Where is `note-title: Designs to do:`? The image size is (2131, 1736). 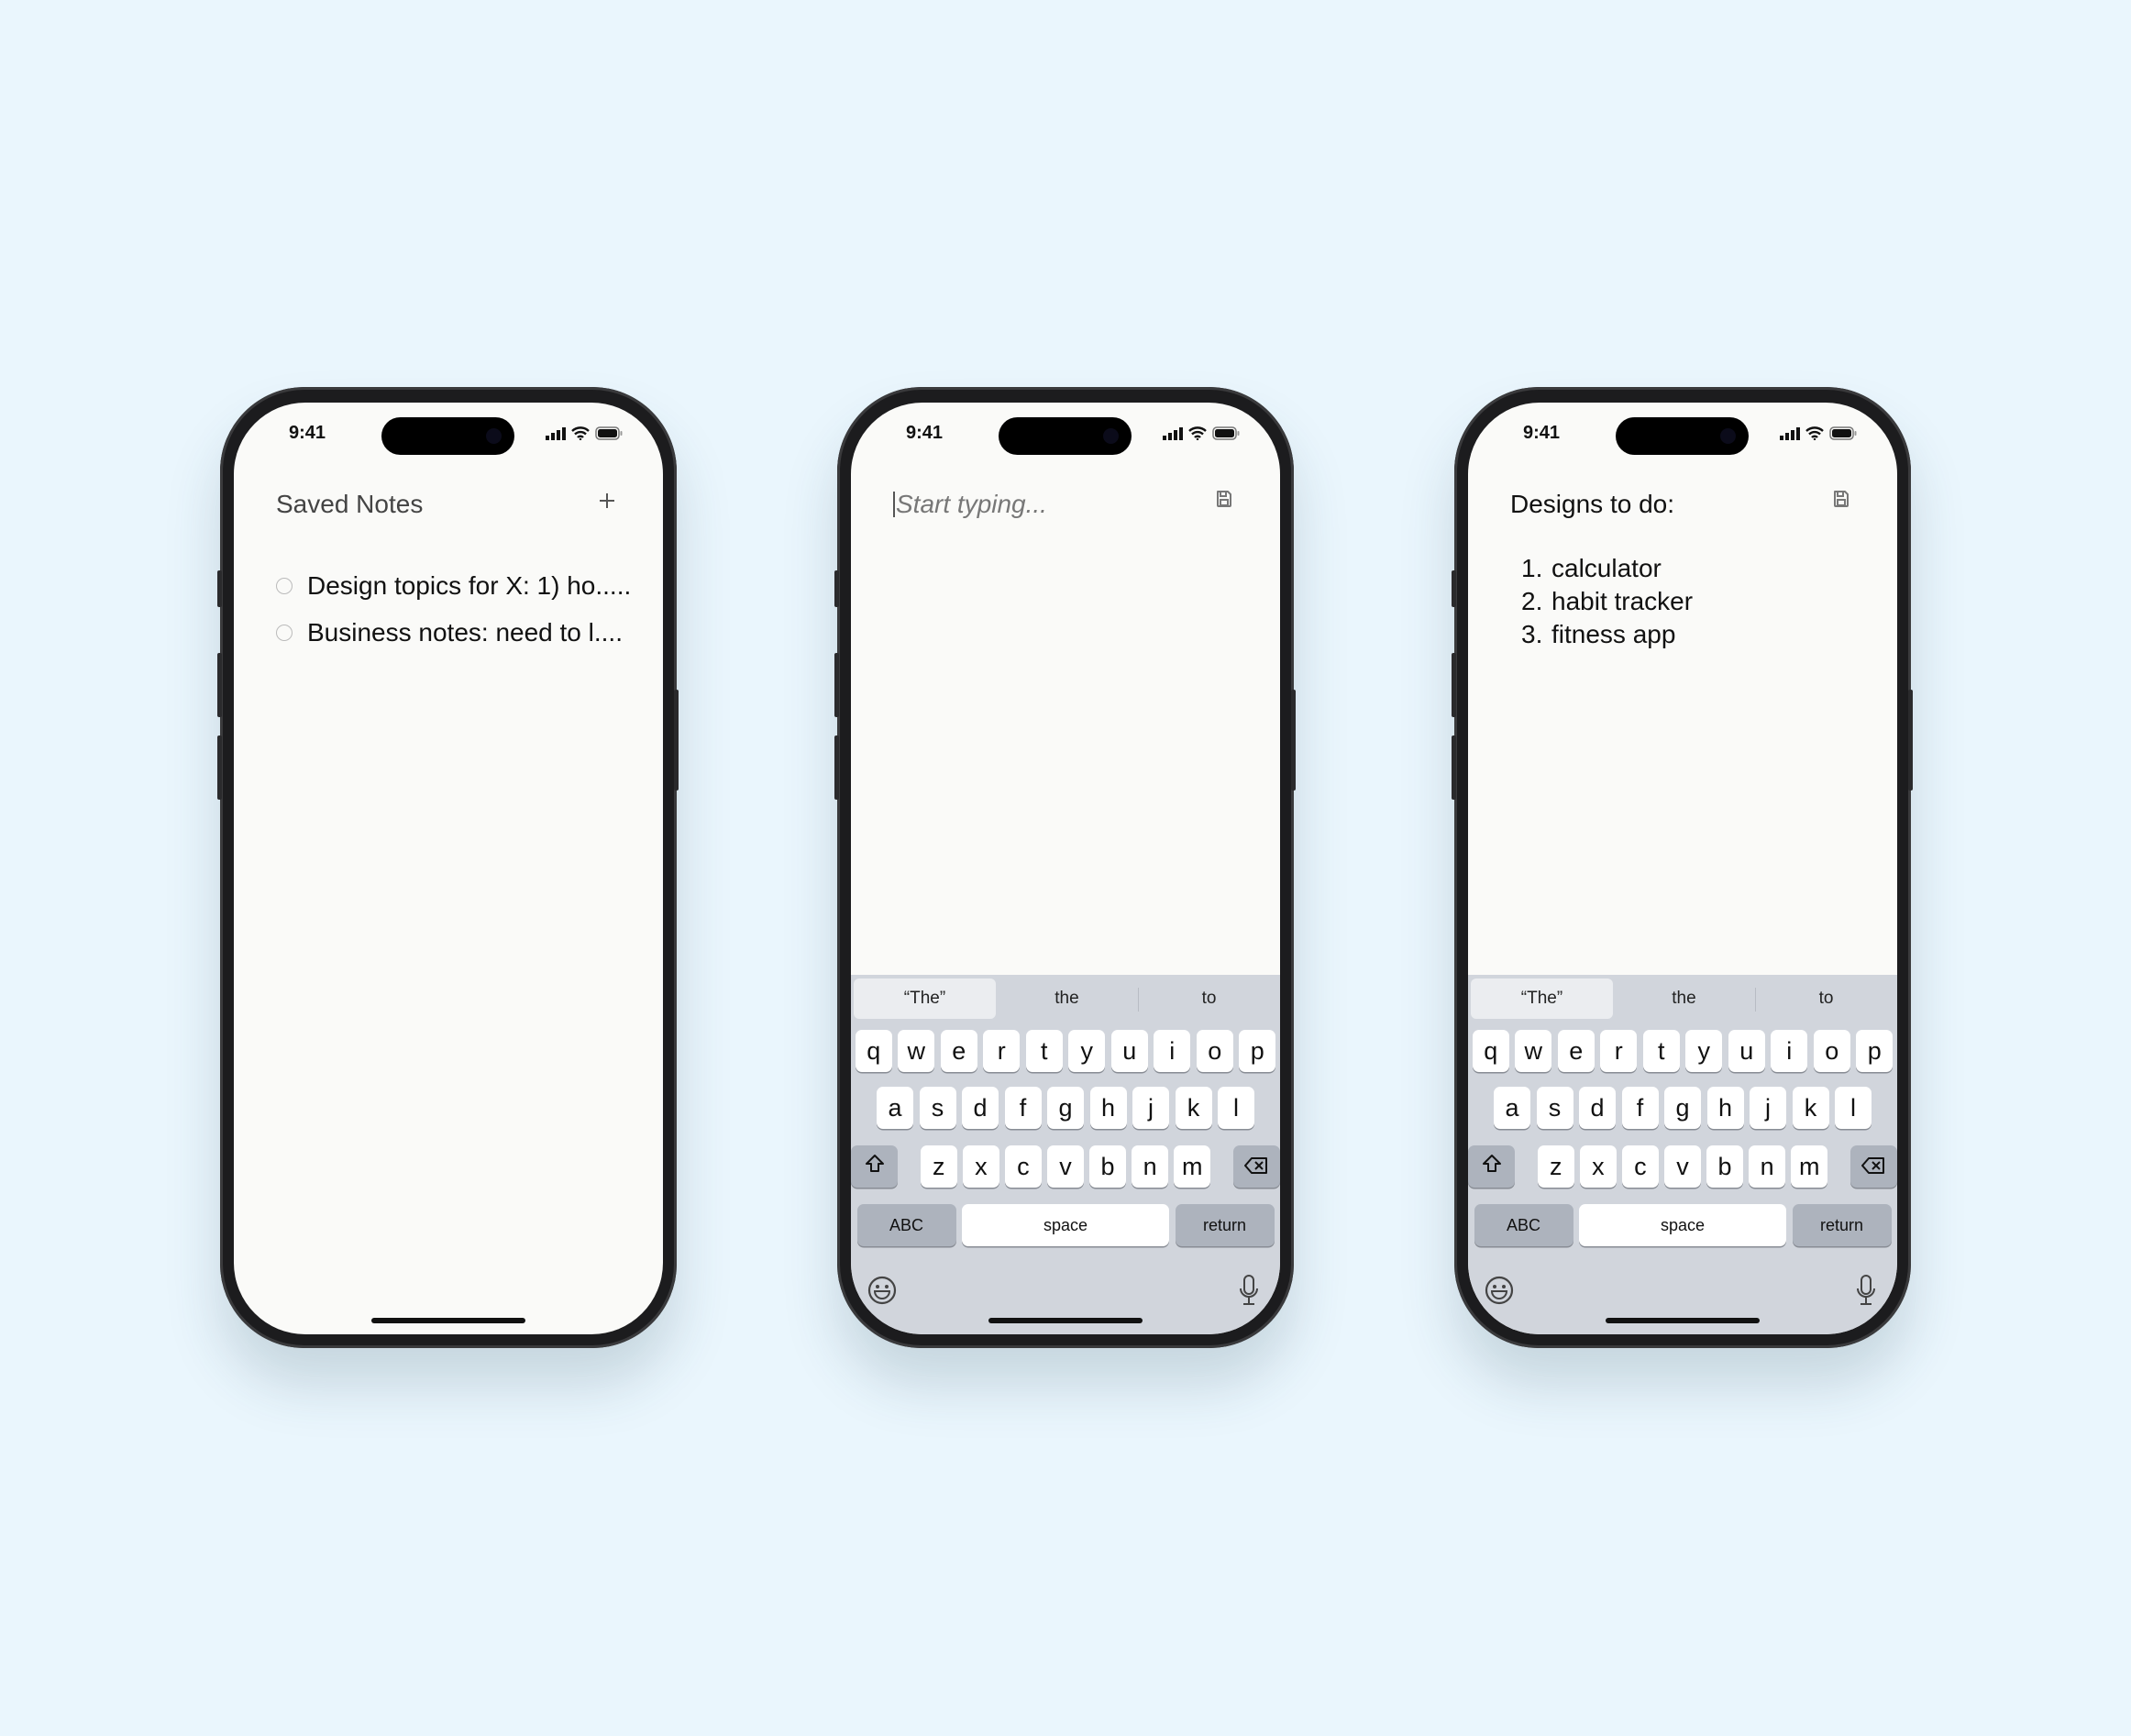
note-title: Designs to do: is located at coordinates (1592, 504).